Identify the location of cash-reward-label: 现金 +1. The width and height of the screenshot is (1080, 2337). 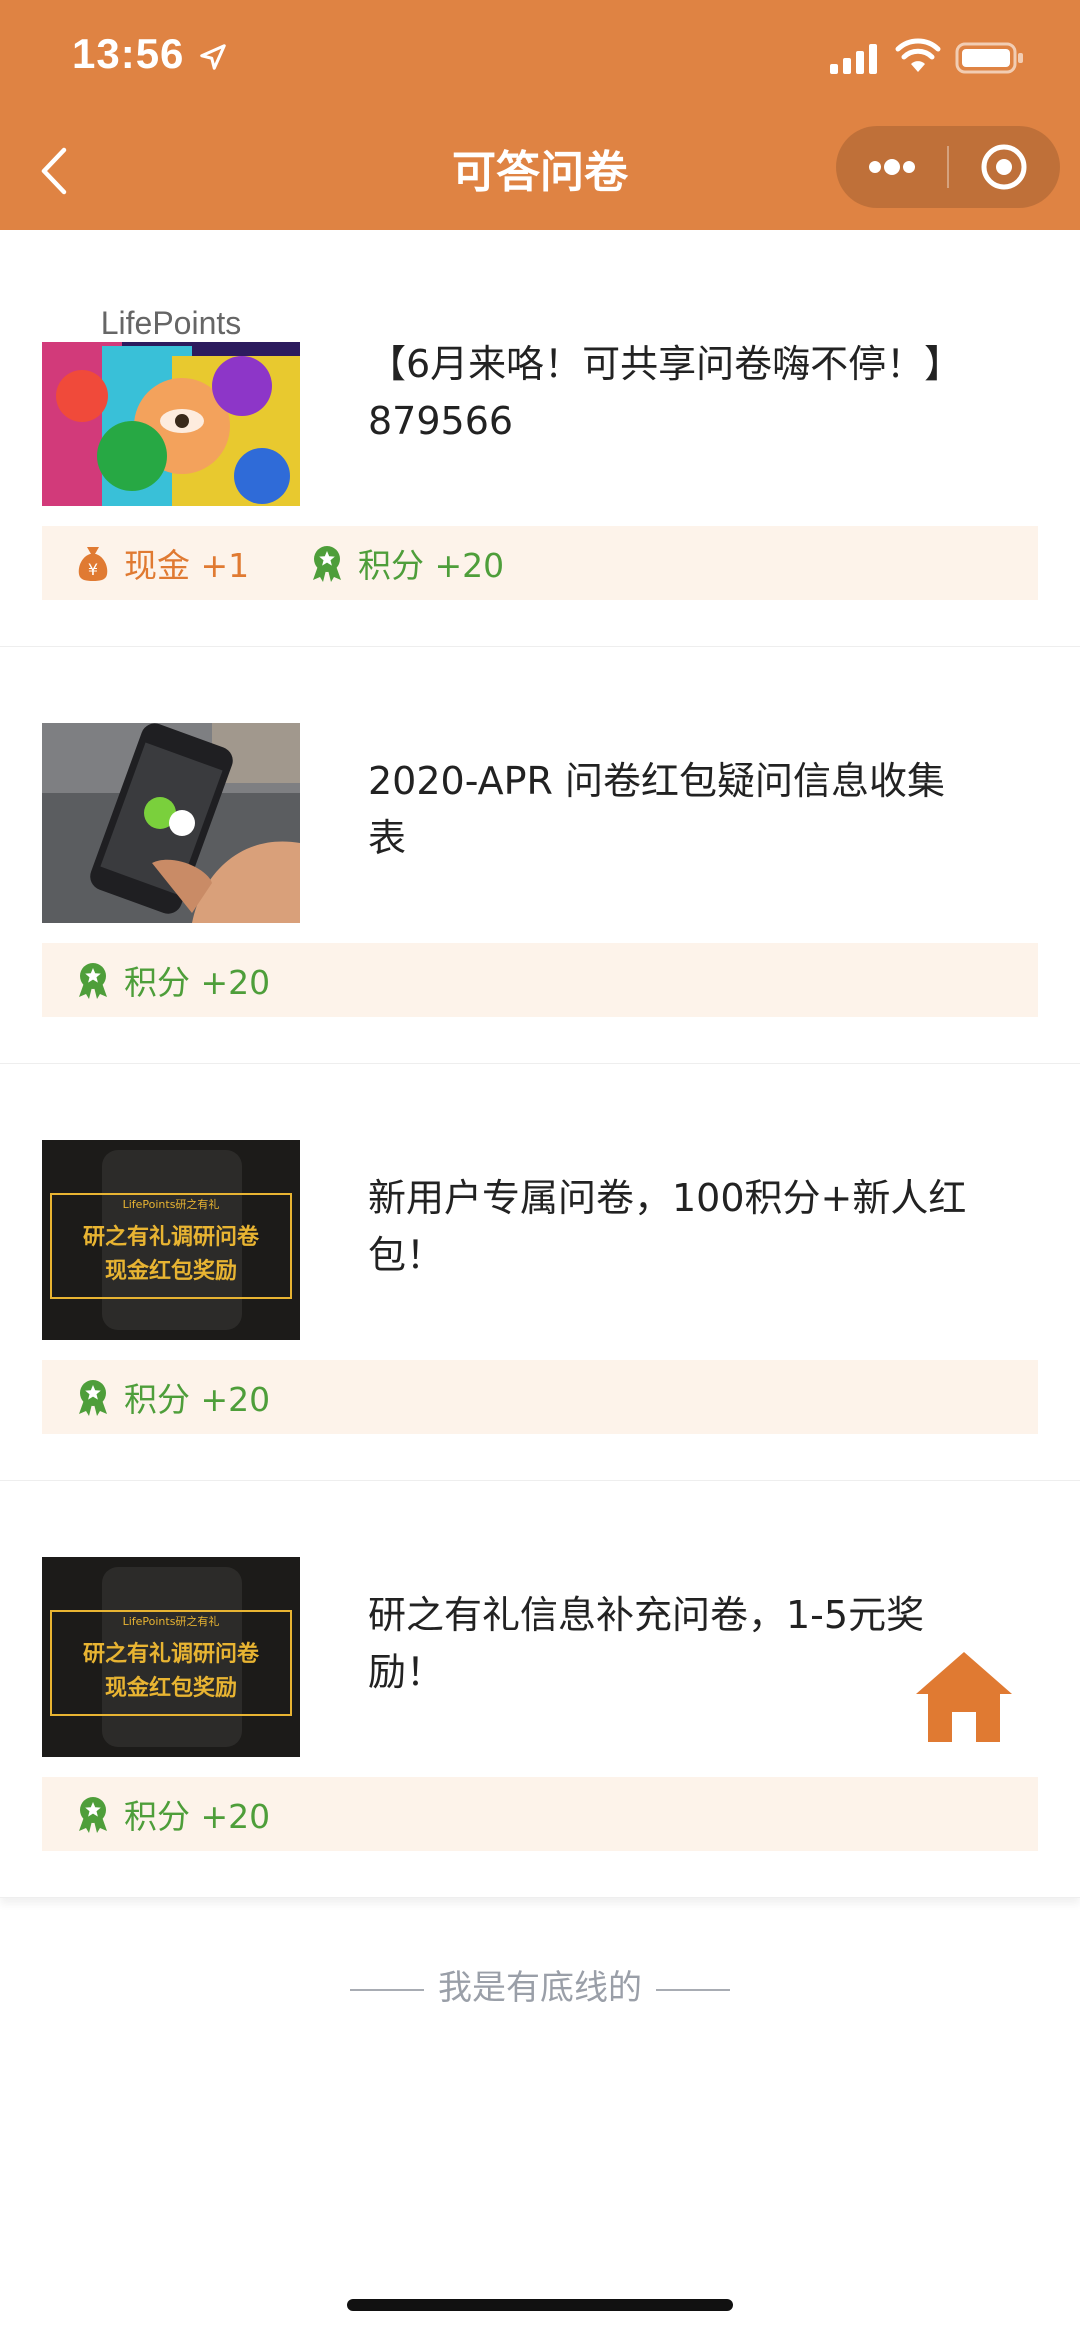
(187, 565).